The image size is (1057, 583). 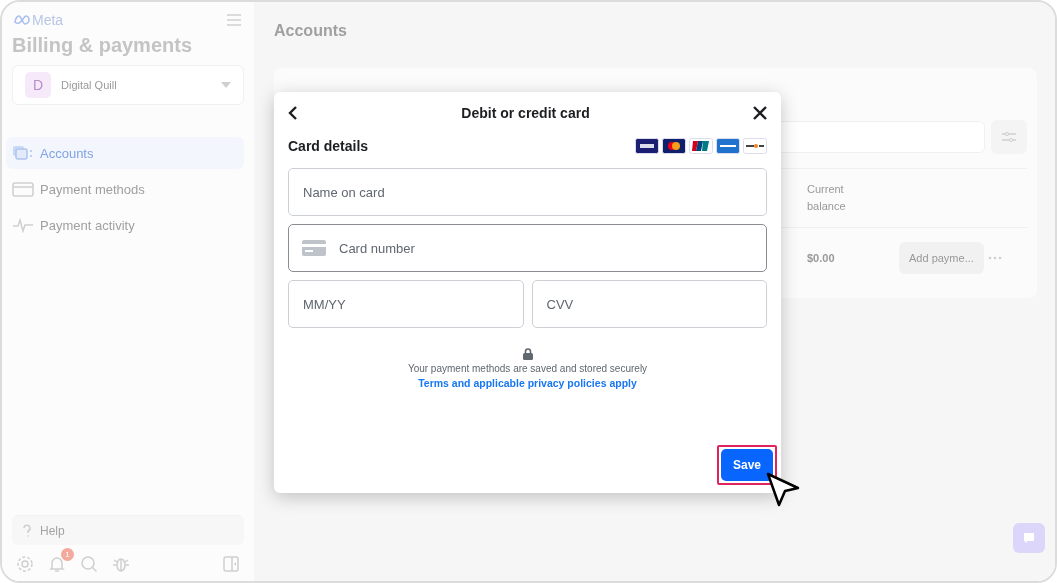 I want to click on account-avatar: D, so click(x=38, y=85).